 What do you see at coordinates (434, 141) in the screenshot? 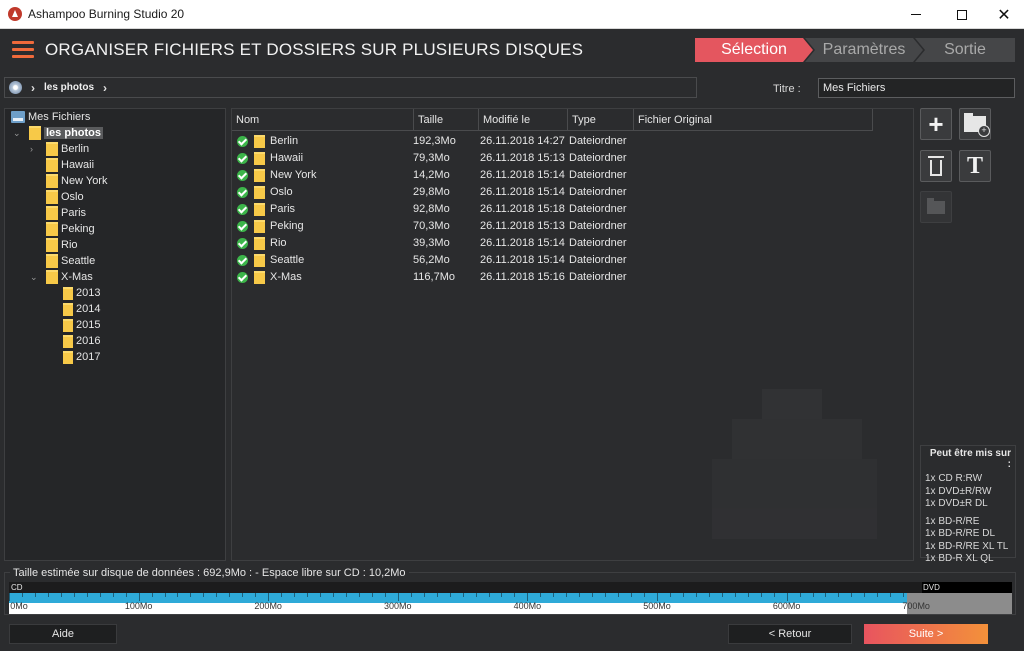
I see `cell-size: 192,3Mo` at bounding box center [434, 141].